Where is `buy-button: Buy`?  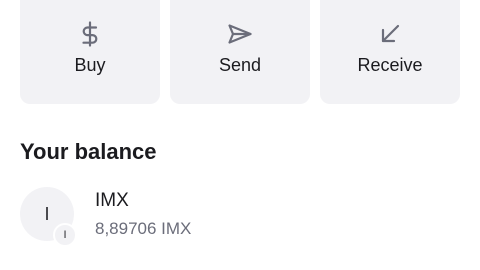
buy-button: Buy is located at coordinates (90, 52).